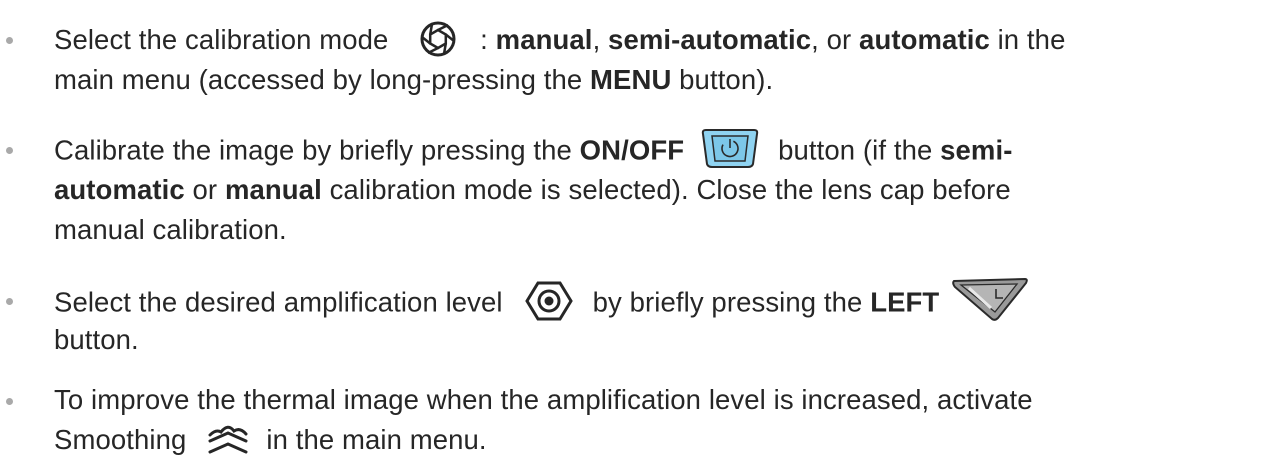 This screenshot has width=1287, height=470. What do you see at coordinates (270, 440) in the screenshot?
I see `text-line: Smoothing in the main menu.` at bounding box center [270, 440].